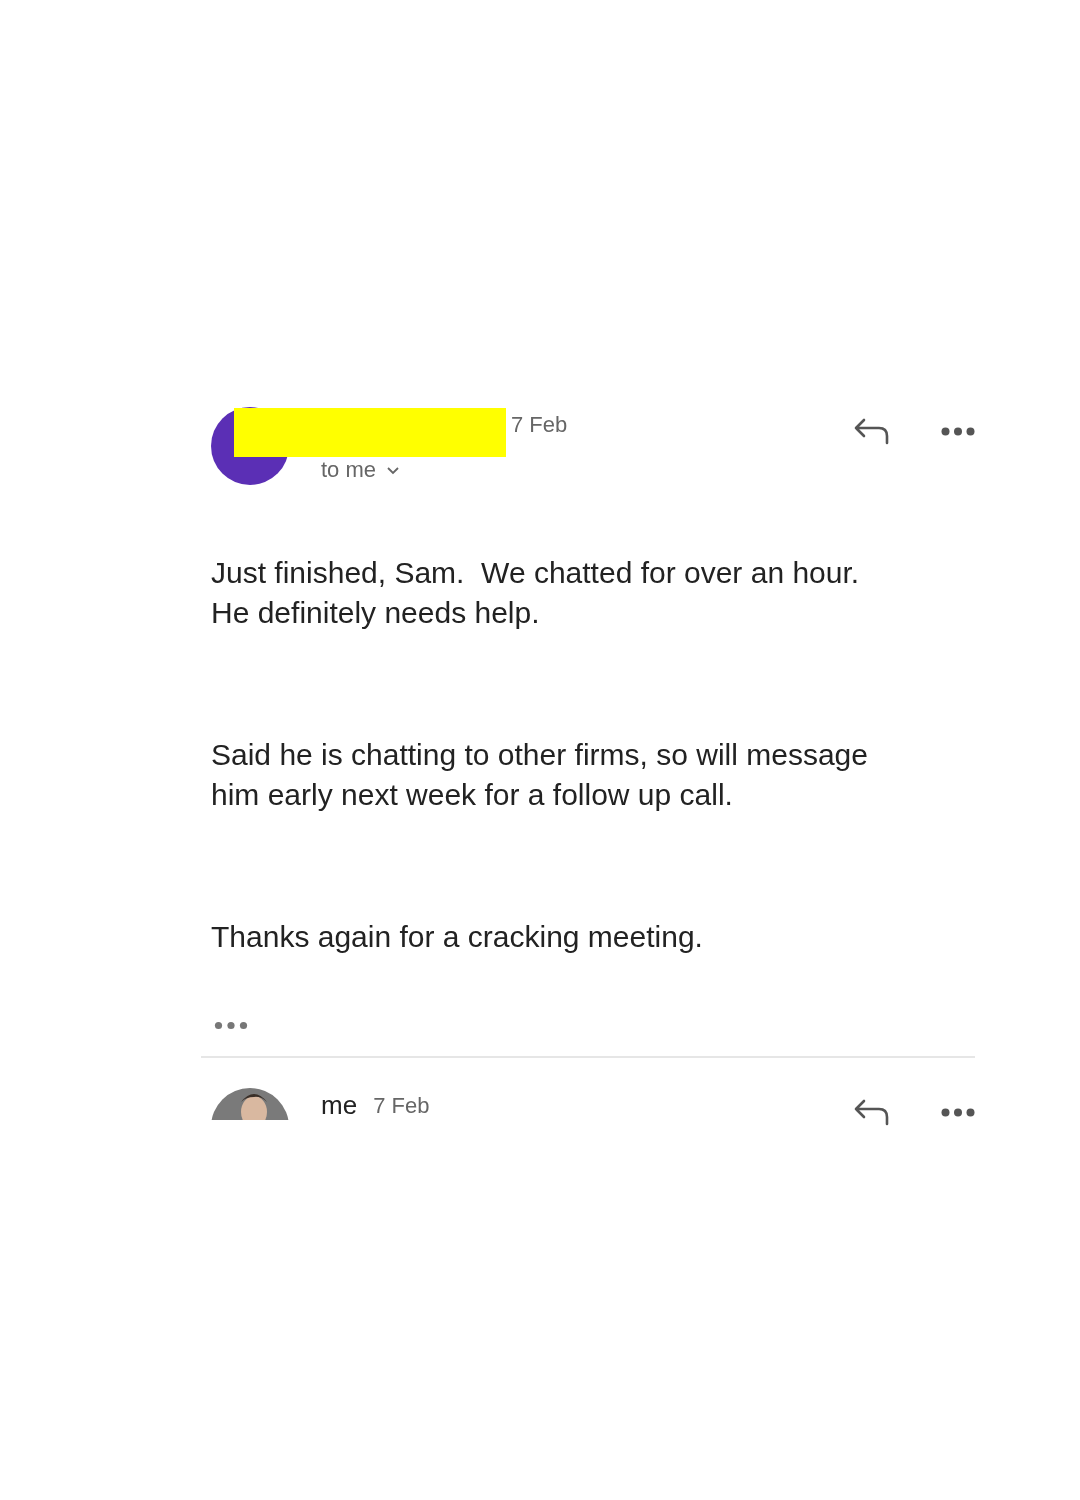 The width and height of the screenshot is (1080, 1500). What do you see at coordinates (339, 1105) in the screenshot?
I see `sender-name: me` at bounding box center [339, 1105].